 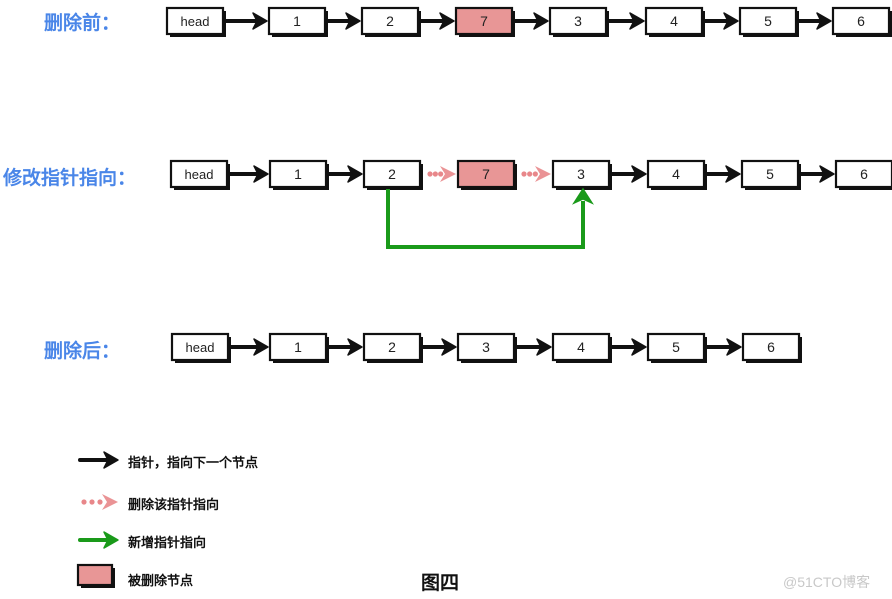 I want to click on legend-new-pointer-label: 新增指针指向, so click(x=167, y=543).